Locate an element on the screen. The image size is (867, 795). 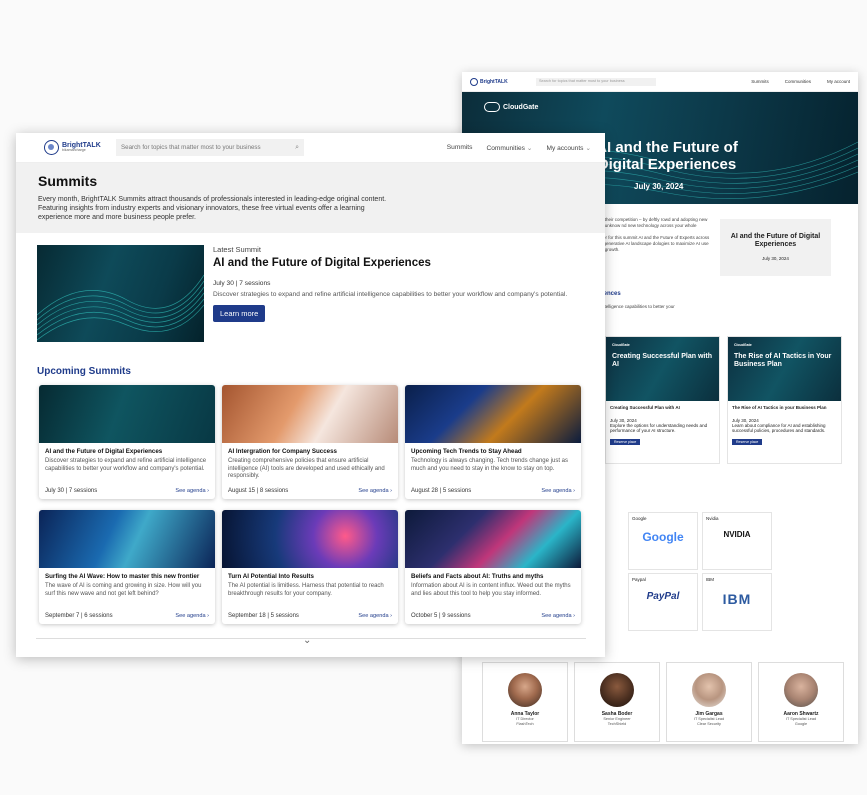
sponsor-card: Nvidia NVIDIA is located at coordinates (737, 541).